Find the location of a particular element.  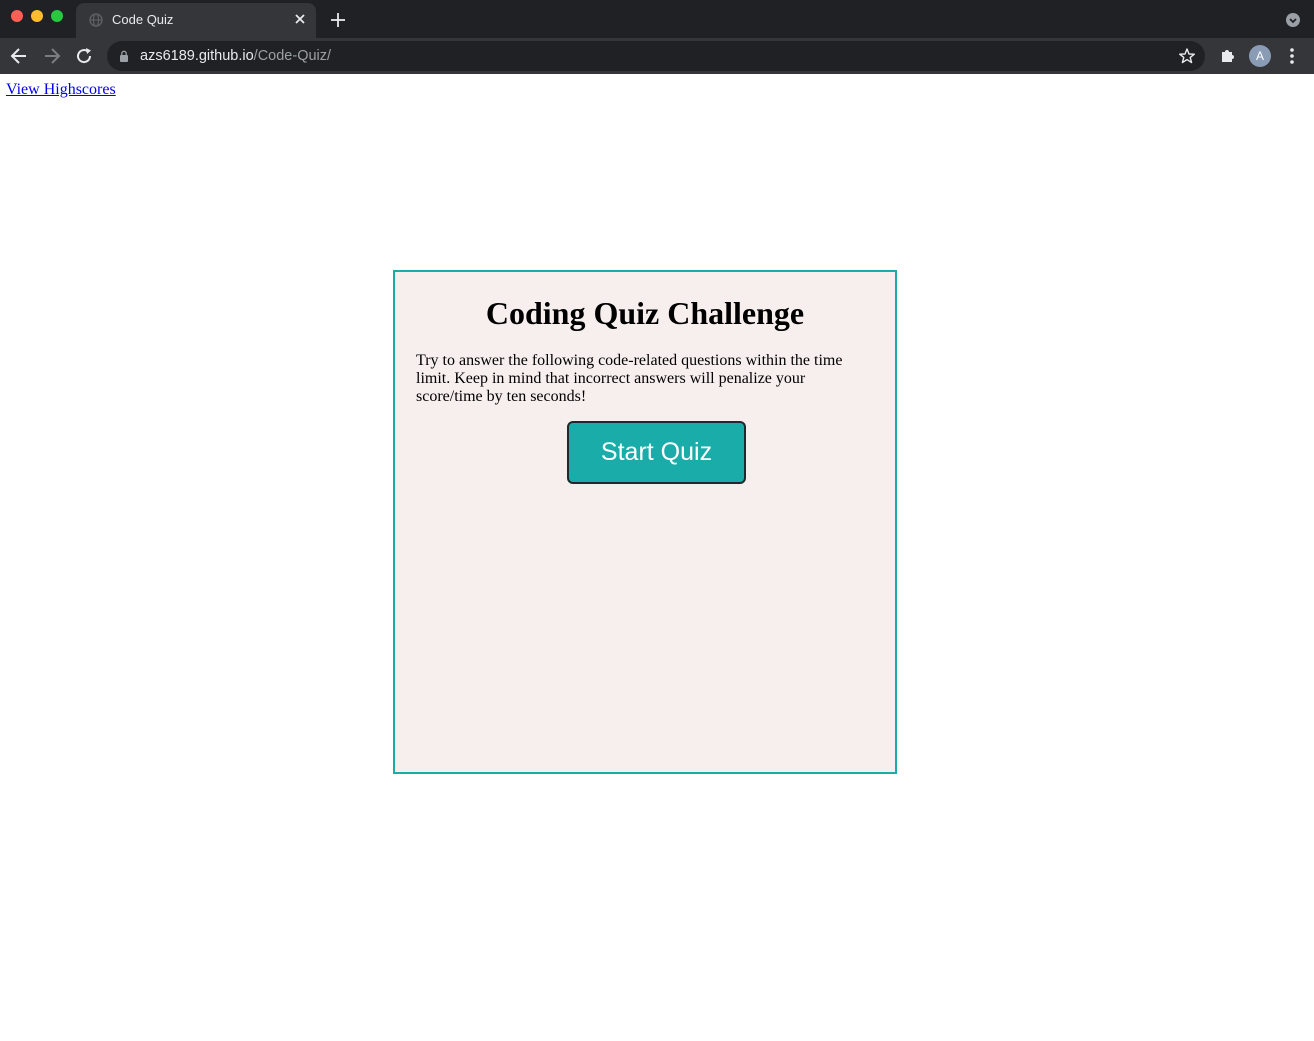

chevron-down-icon is located at coordinates (1293, 21).